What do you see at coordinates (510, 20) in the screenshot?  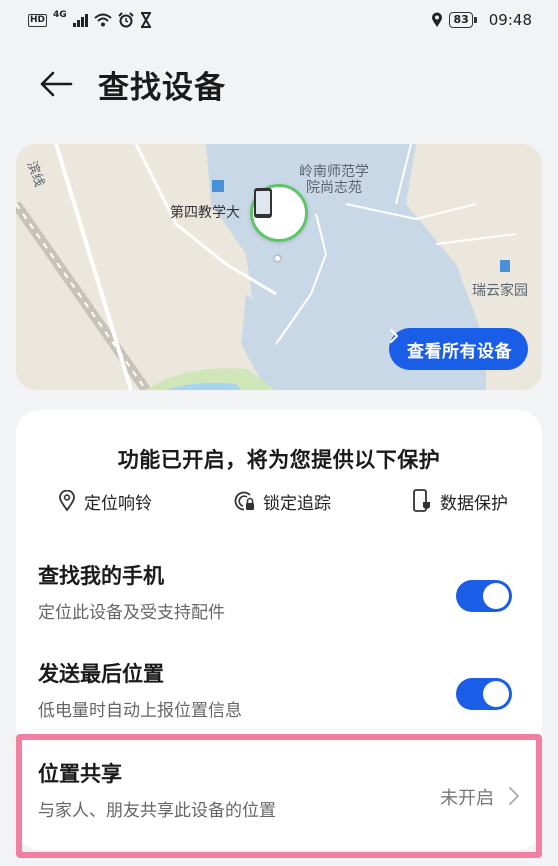 I see `clock: 09:48` at bounding box center [510, 20].